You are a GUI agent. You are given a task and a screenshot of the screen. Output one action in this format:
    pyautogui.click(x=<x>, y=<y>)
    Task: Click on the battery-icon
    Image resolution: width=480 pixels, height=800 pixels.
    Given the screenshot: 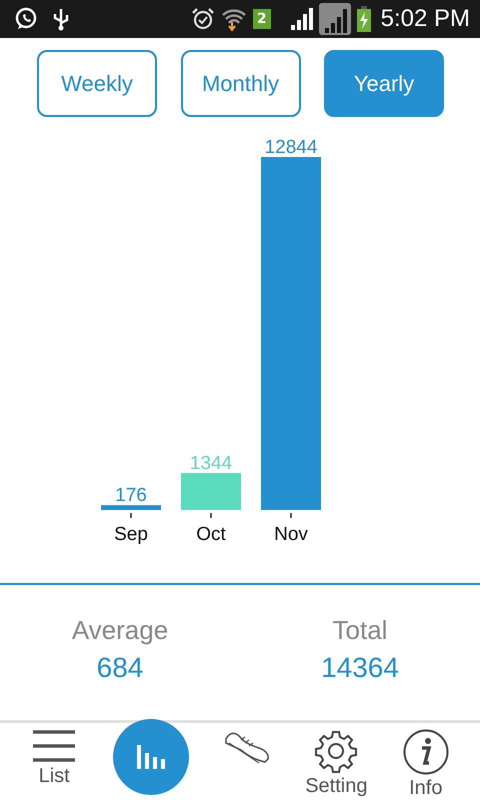 What is the action you would take?
    pyautogui.click(x=363, y=19)
    